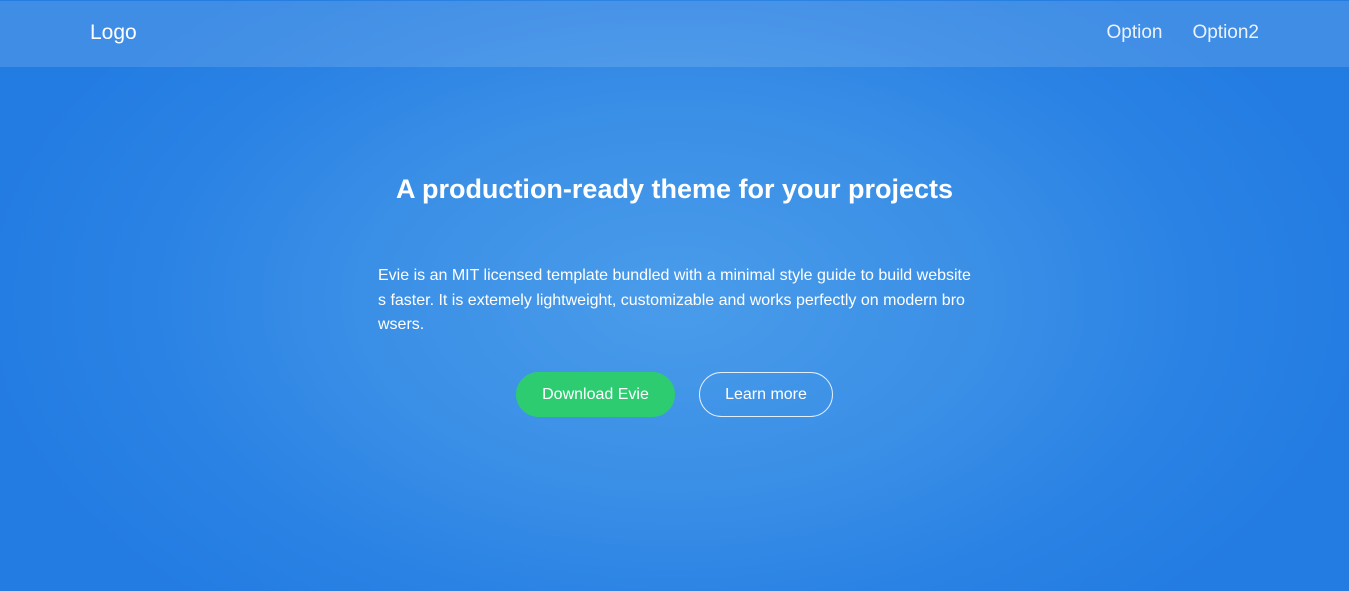 This screenshot has width=1349, height=591. Describe the element at coordinates (674, 34) in the screenshot. I see `top-navbar: Logo Option Option2` at that location.